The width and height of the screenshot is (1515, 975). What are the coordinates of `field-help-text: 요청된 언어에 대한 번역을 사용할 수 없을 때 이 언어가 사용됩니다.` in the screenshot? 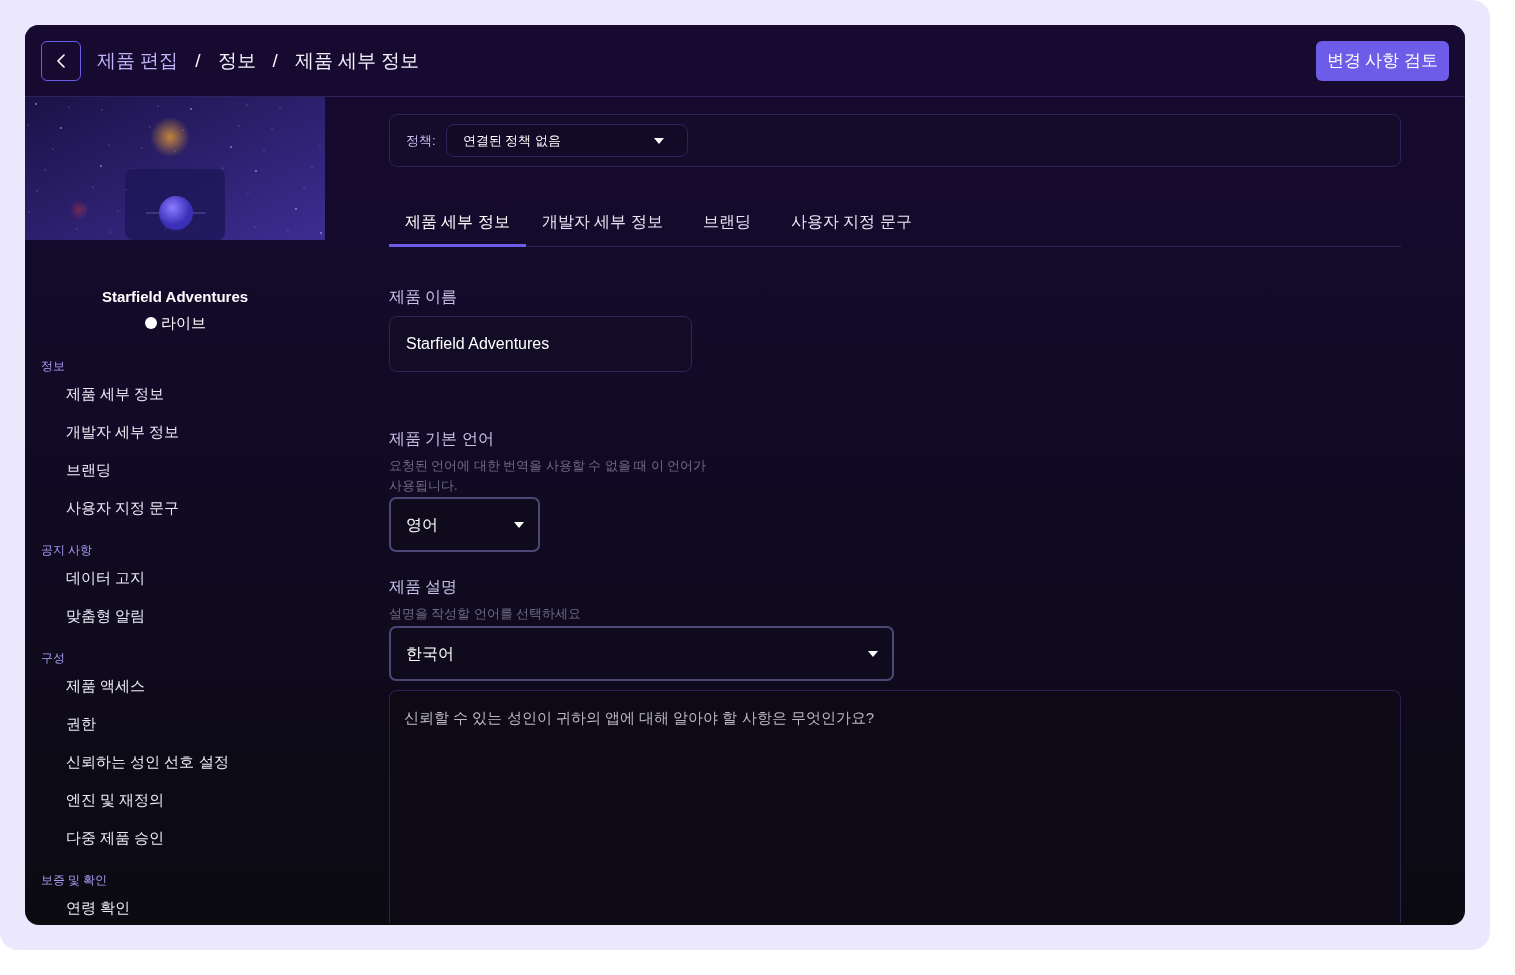 It's located at (548, 476).